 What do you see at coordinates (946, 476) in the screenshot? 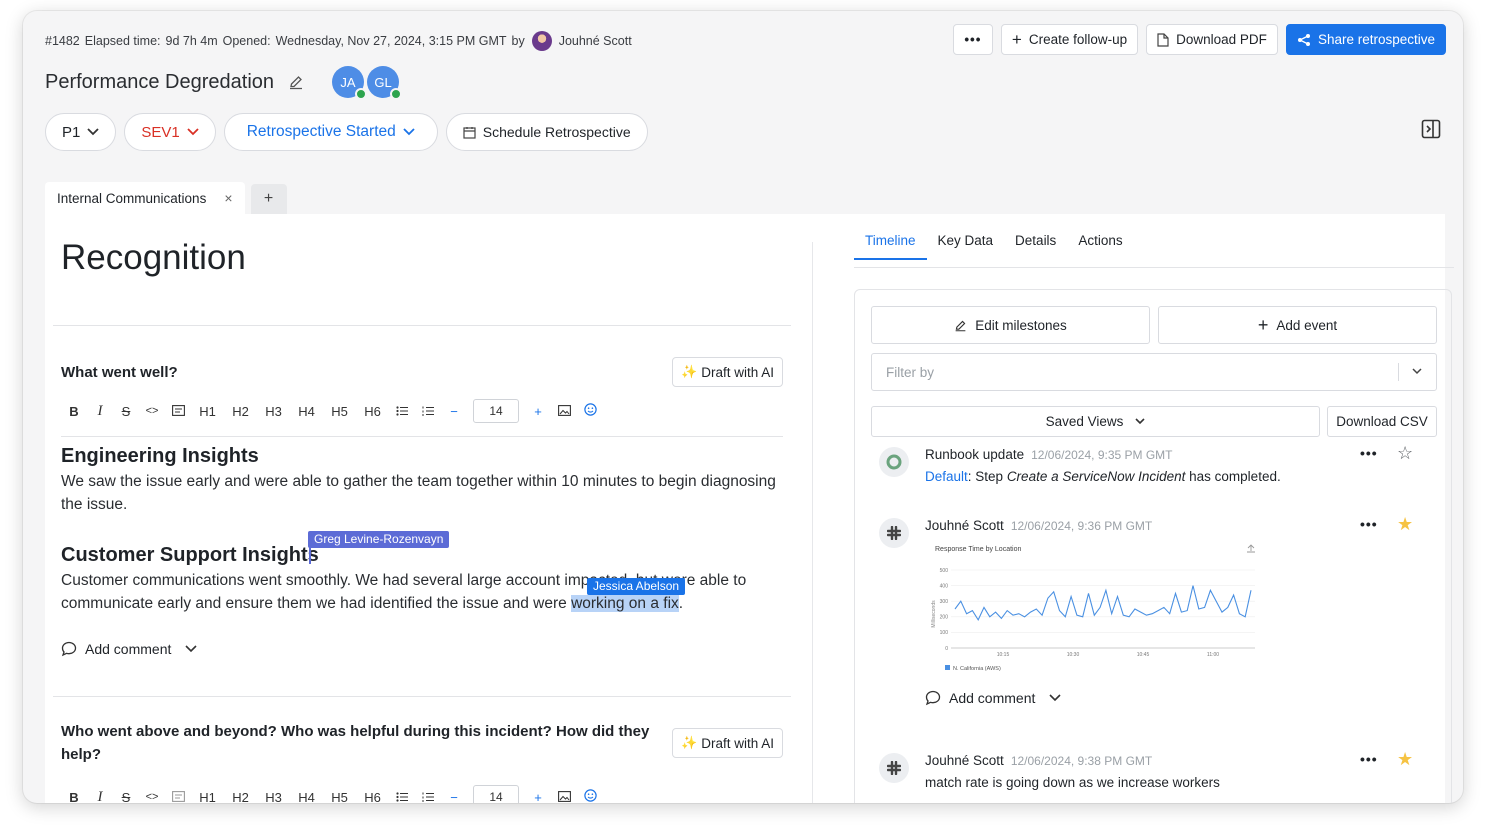
I see `runbook-link: Default` at bounding box center [946, 476].